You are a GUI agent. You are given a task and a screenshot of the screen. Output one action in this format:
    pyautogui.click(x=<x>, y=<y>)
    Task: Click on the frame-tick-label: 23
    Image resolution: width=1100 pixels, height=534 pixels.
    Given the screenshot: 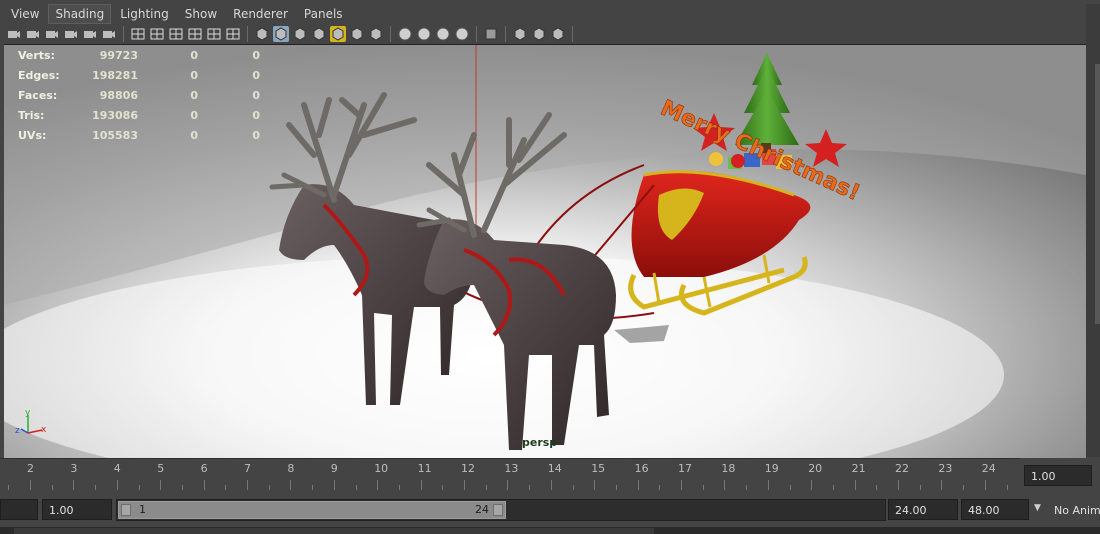 What is the action you would take?
    pyautogui.click(x=945, y=468)
    